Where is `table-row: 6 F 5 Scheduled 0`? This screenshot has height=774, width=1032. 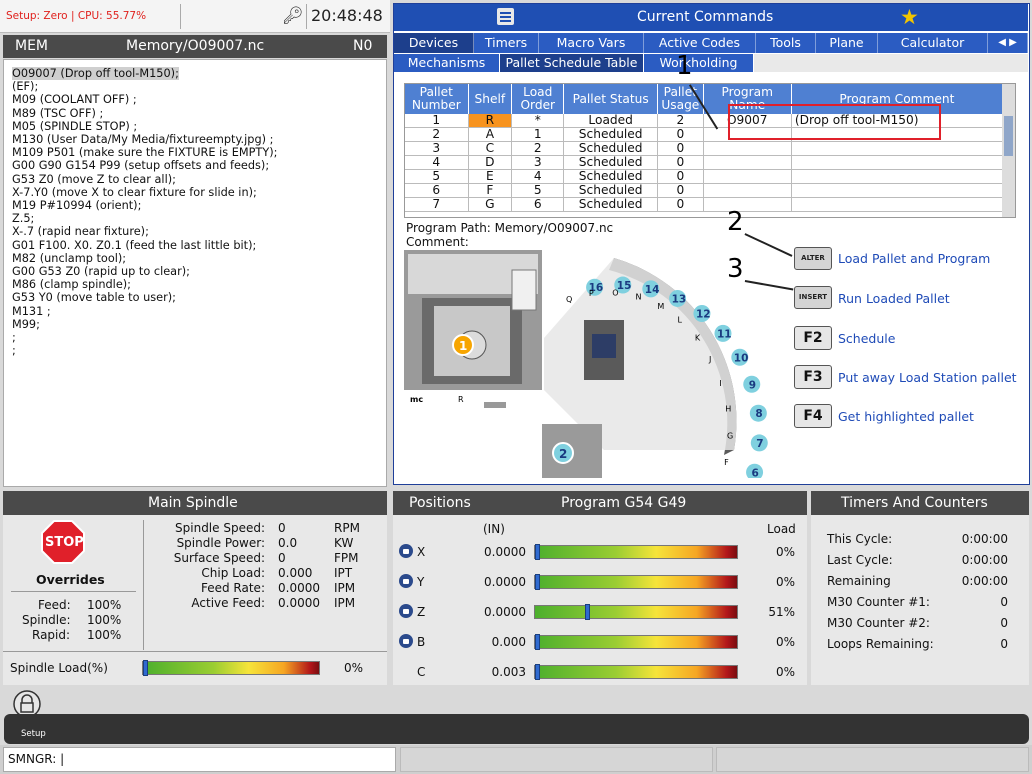
table-row: 6 F 5 Scheduled 0 is located at coordinates (704, 190).